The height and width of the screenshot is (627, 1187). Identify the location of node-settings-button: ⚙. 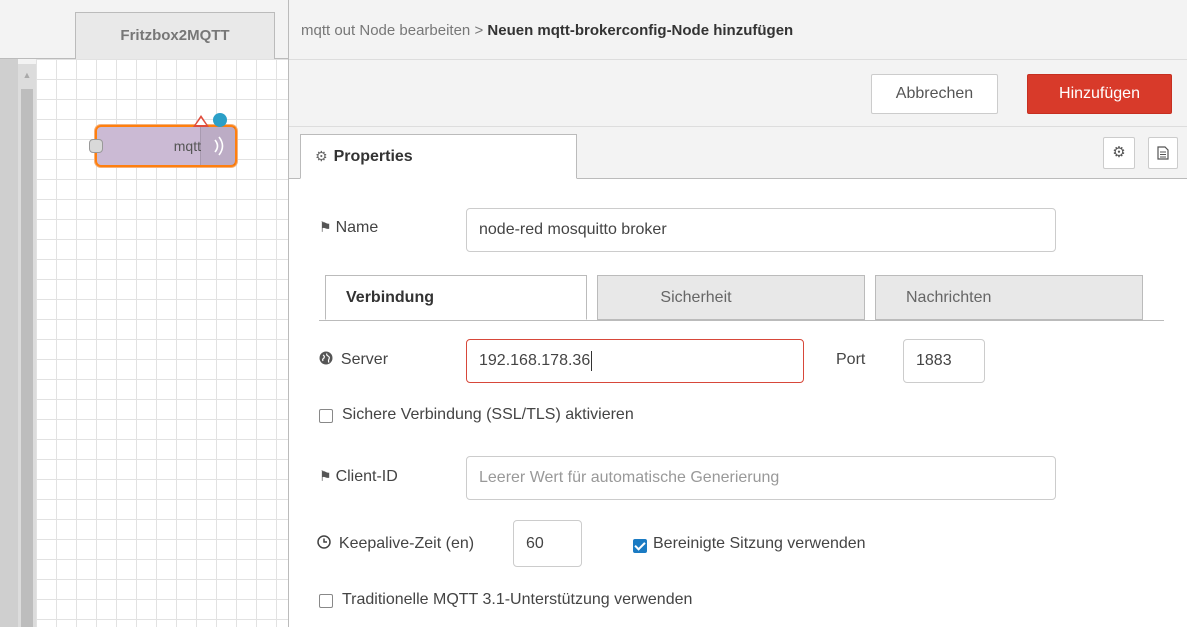
(1119, 153).